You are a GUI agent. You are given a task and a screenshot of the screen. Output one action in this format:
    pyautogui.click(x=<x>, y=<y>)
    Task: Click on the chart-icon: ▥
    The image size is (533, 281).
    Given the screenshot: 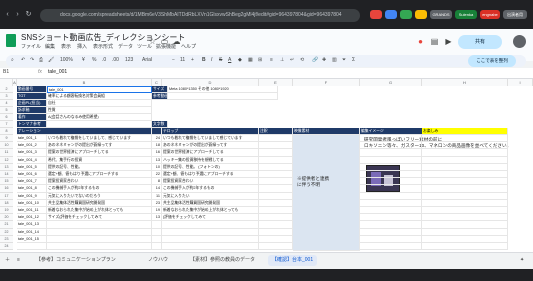 What is the action you would take?
    pyautogui.click(x=334, y=60)
    